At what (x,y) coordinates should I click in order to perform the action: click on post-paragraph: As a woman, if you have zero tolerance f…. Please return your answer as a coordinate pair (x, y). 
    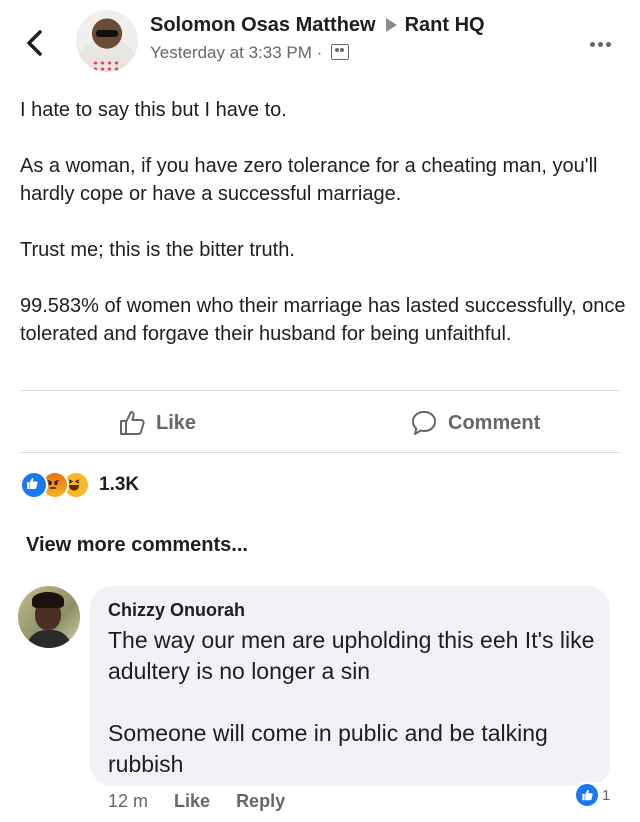
    Looking at the image, I should click on (309, 180).